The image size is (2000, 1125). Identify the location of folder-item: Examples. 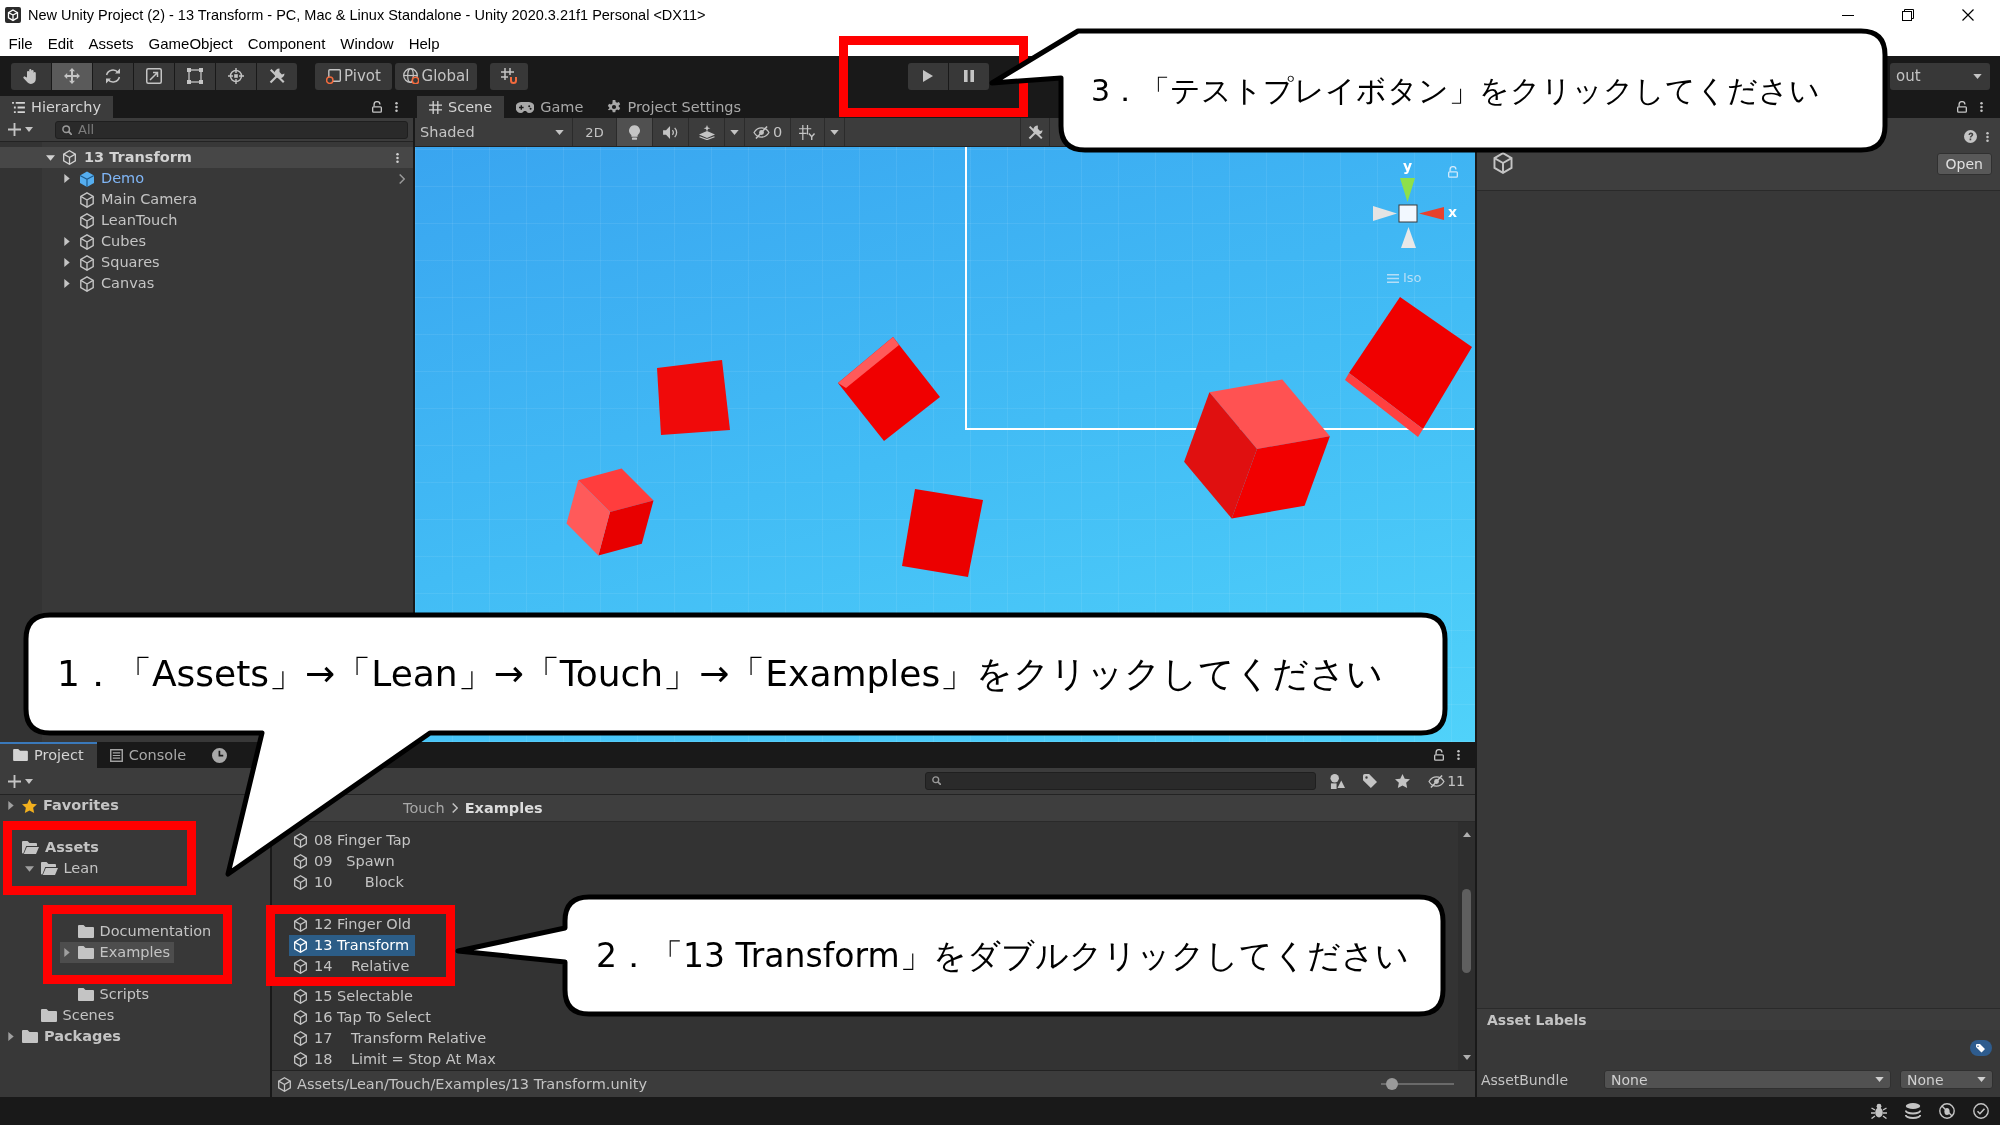
(116, 952).